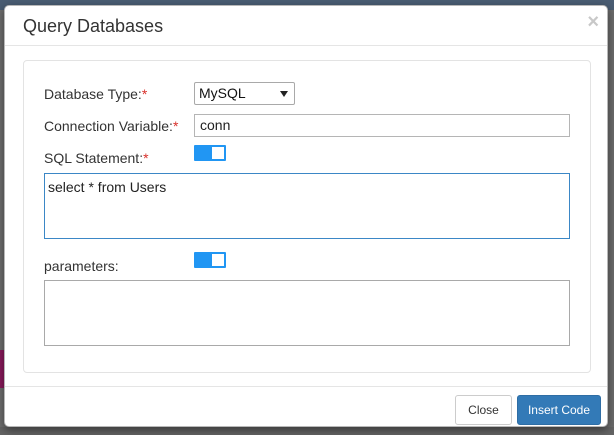  What do you see at coordinates (81, 266) in the screenshot?
I see `parameters-label: parameters:` at bounding box center [81, 266].